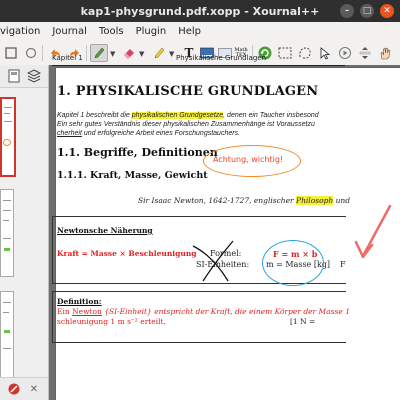 The image size is (400, 400). What do you see at coordinates (325, 53) in the screenshot?
I see `select-object-icon` at bounding box center [325, 53].